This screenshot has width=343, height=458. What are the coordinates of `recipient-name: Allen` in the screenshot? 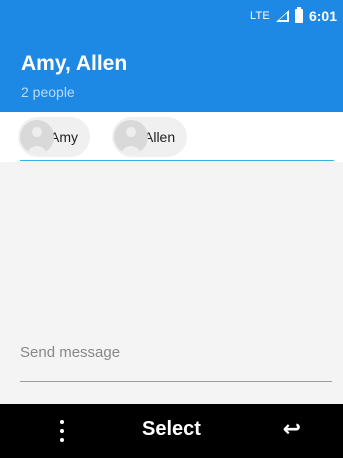 It's located at (160, 137).